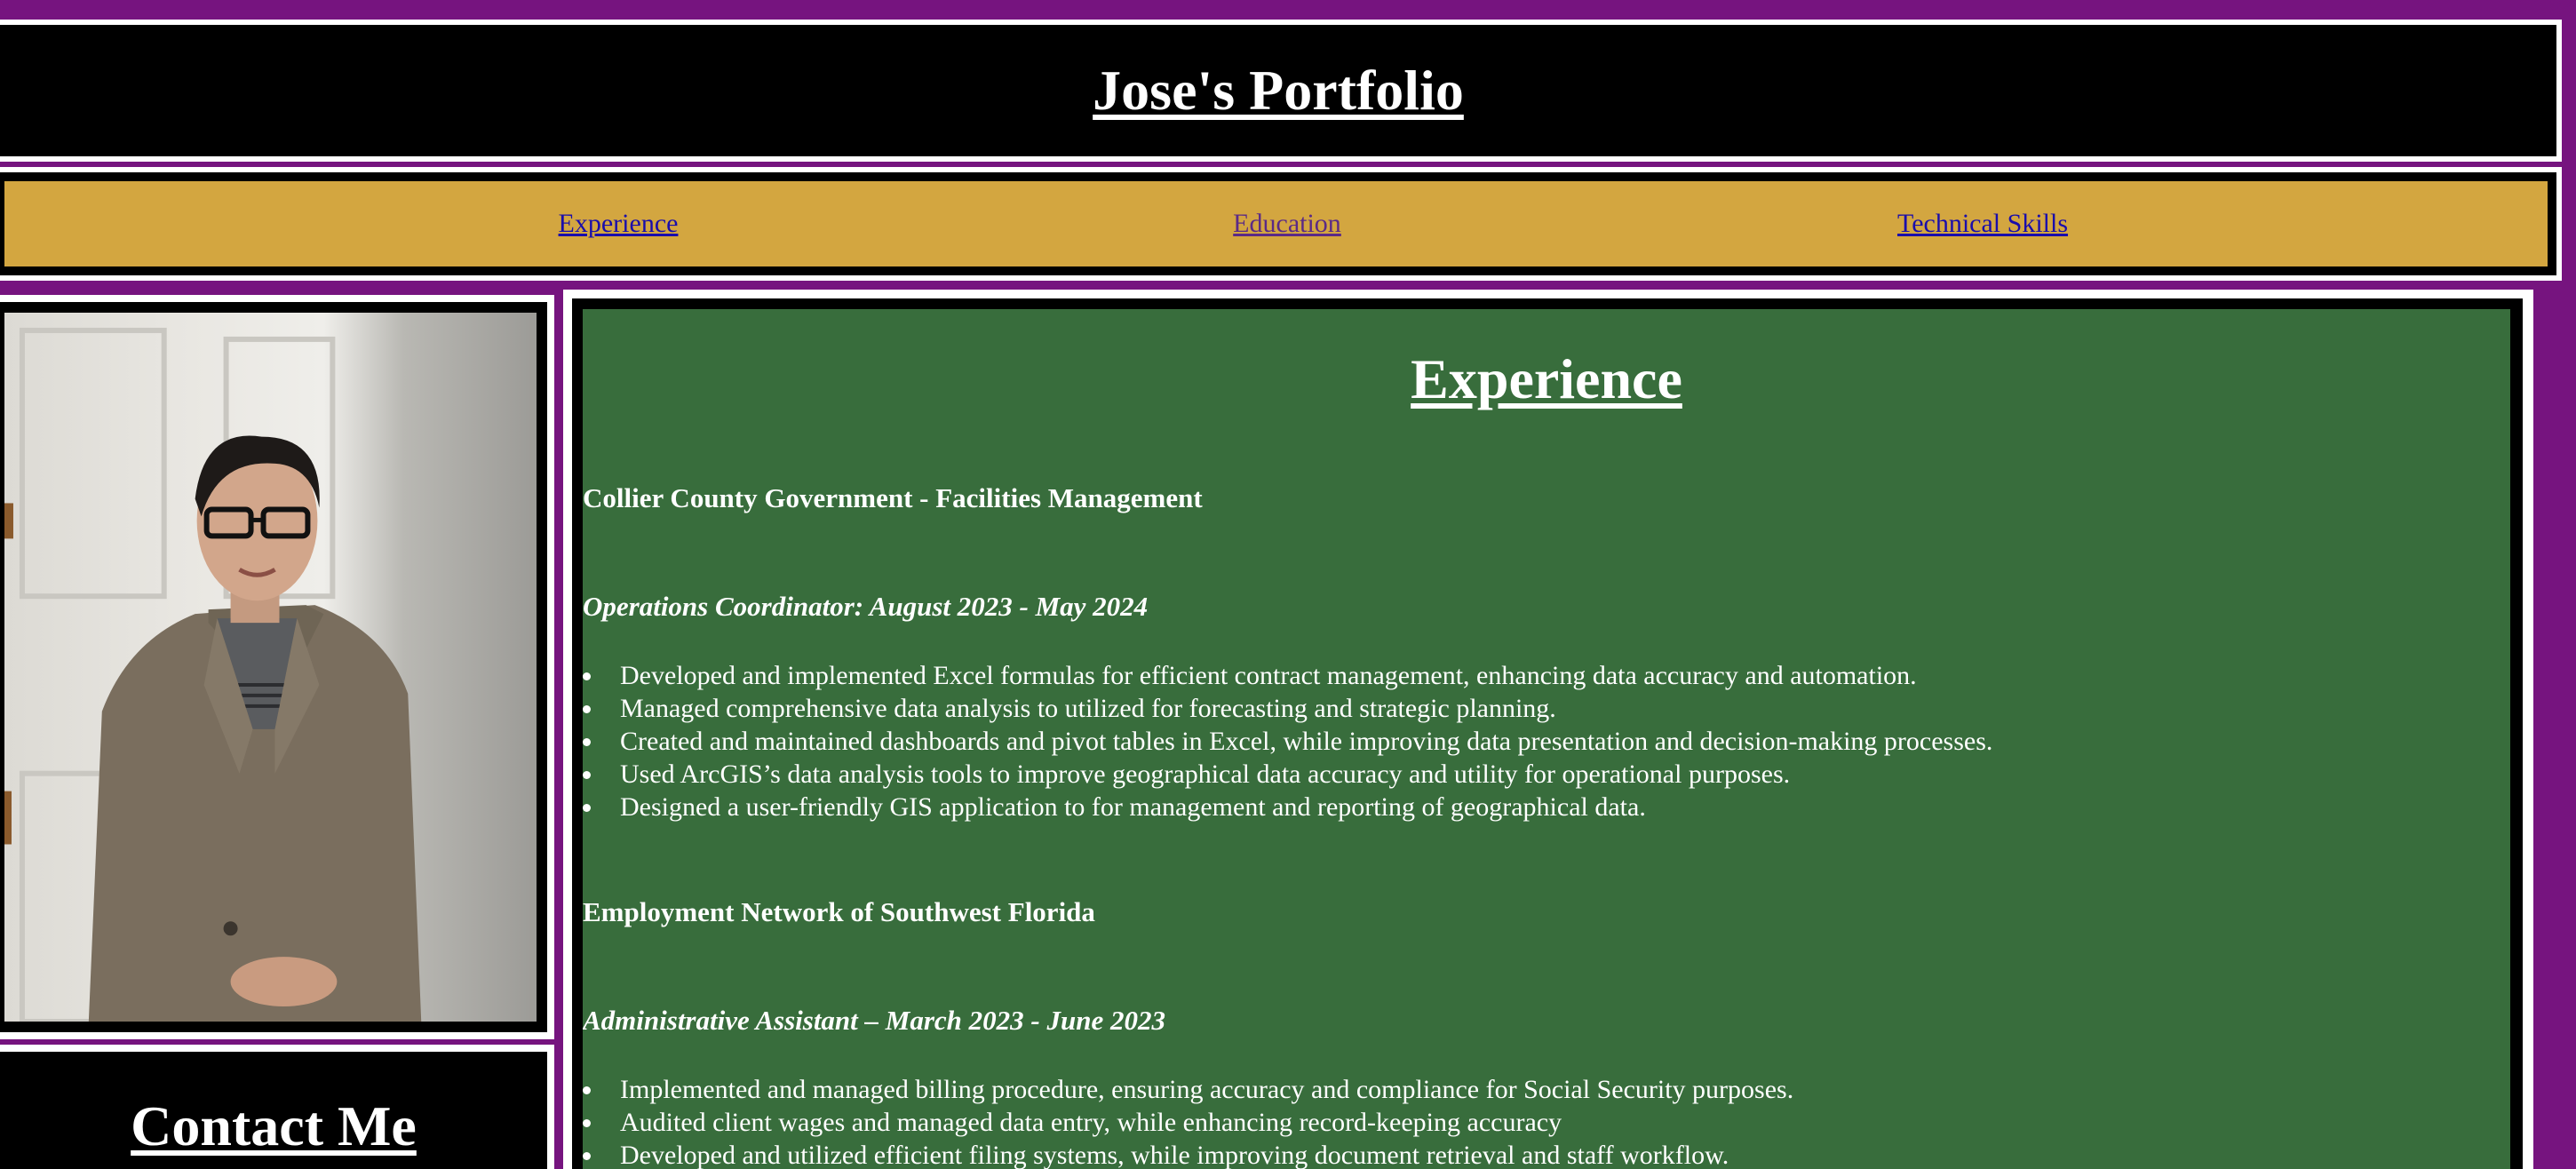 The height and width of the screenshot is (1169, 2576). I want to click on site-header: Jose's Portfolio, so click(1281, 91).